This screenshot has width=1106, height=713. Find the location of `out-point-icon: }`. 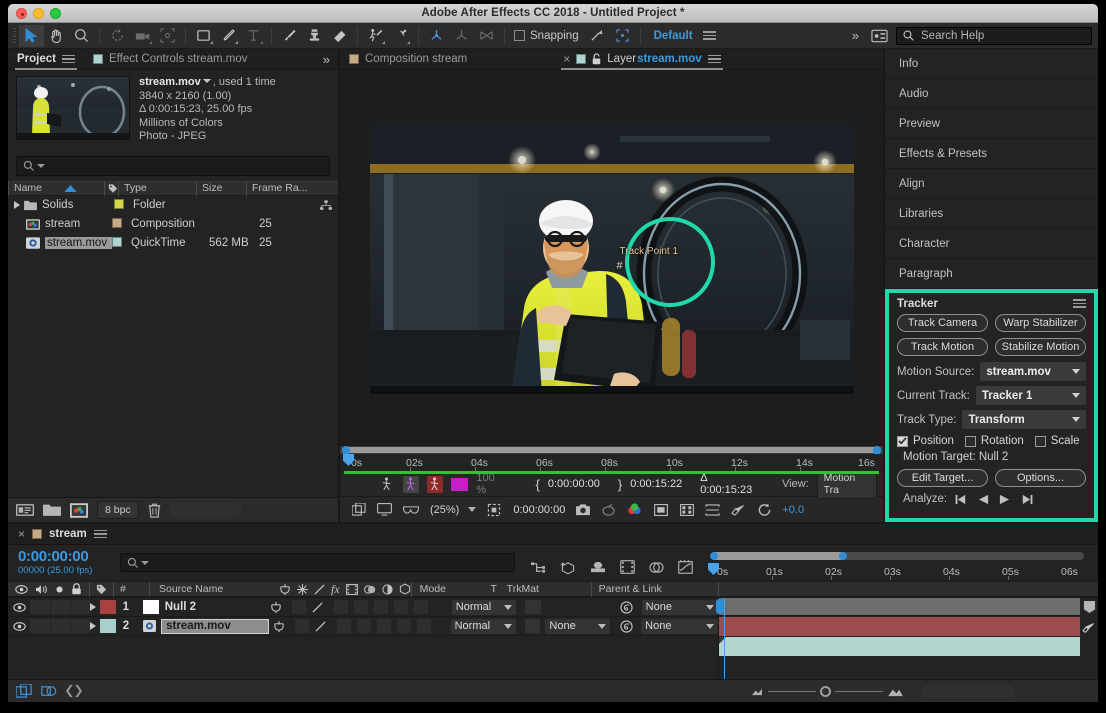

out-point-icon: } is located at coordinates (620, 484).